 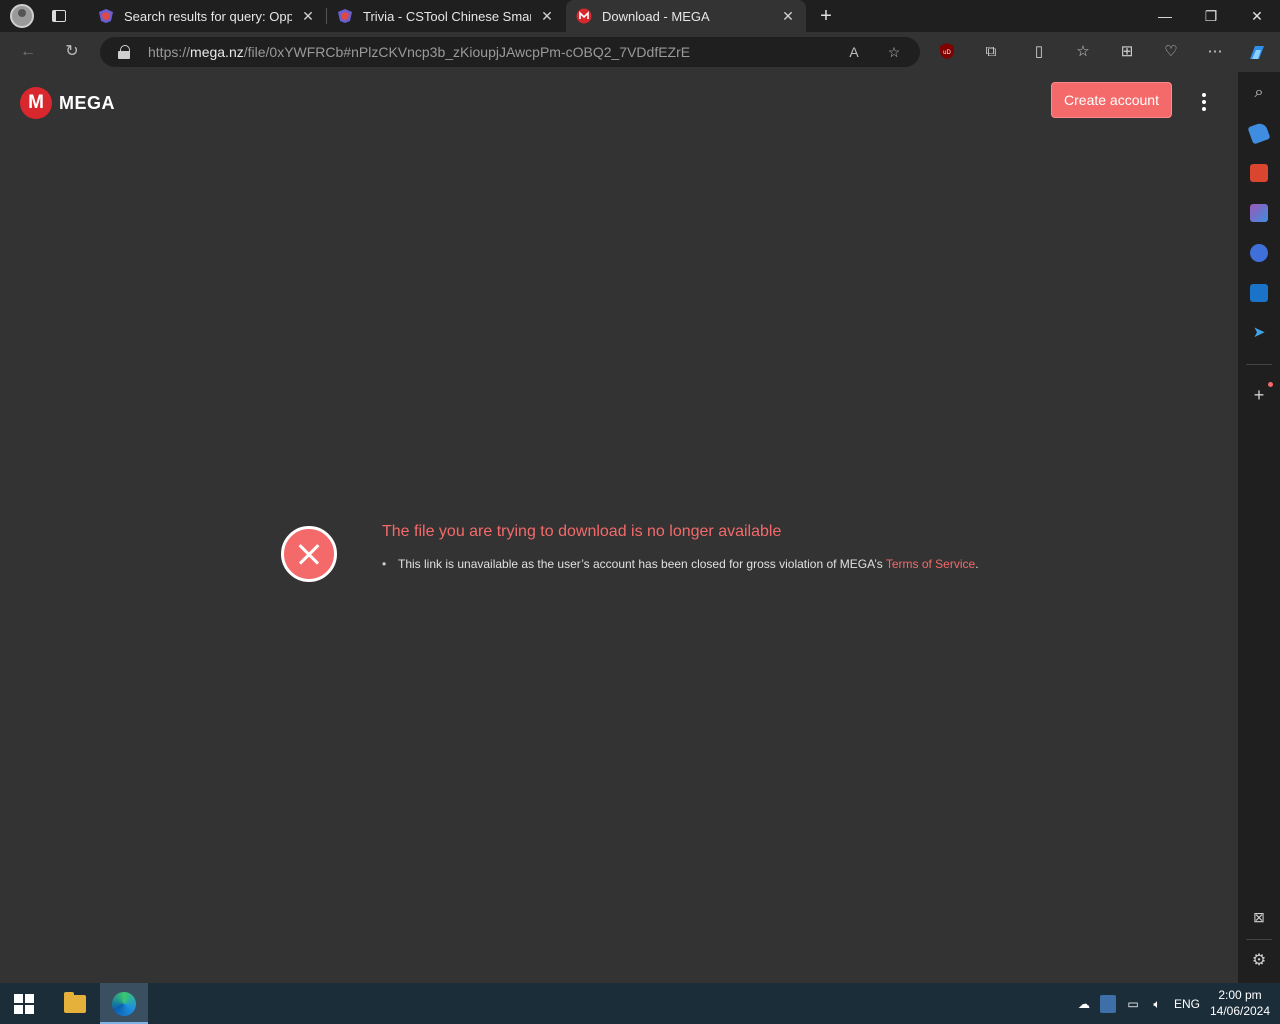 I want to click on tab-actions-icon, so click(x=59, y=16).